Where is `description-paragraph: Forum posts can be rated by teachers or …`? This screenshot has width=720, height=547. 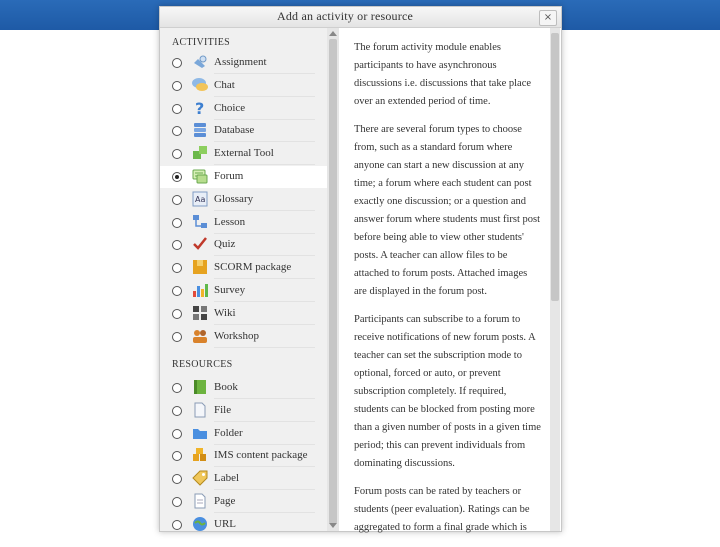 description-paragraph: Forum posts can be rated by teachers or … is located at coordinates (442, 509).